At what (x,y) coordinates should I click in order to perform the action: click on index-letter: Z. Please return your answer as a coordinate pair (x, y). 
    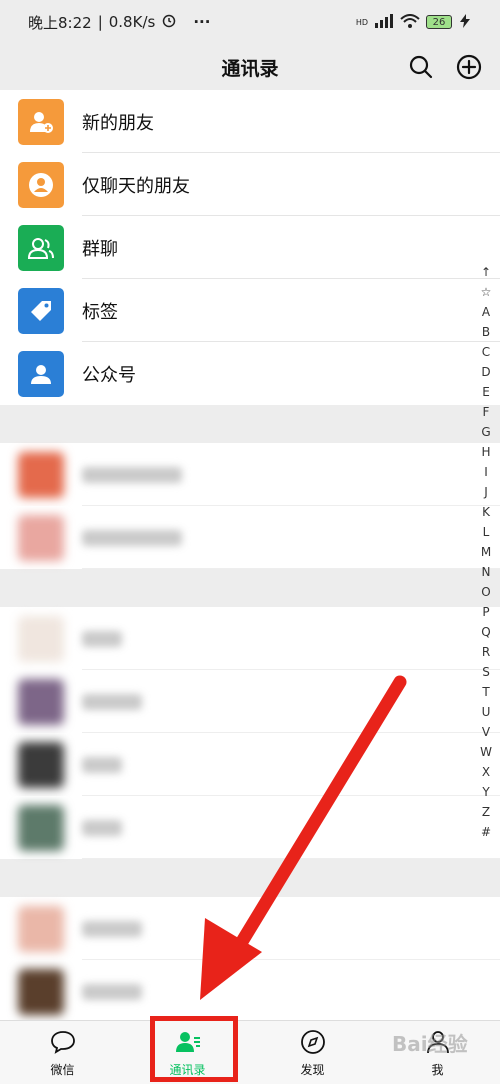
    Looking at the image, I should click on (486, 812).